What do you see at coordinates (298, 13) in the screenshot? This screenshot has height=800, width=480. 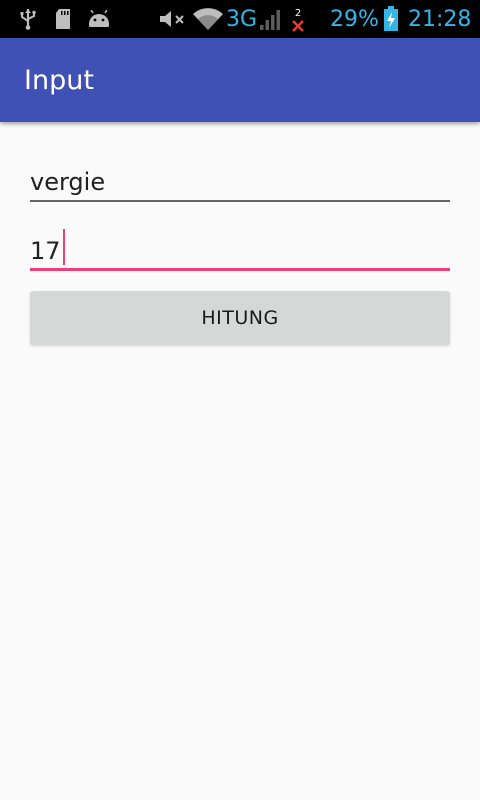 I see `sim-badge: 2` at bounding box center [298, 13].